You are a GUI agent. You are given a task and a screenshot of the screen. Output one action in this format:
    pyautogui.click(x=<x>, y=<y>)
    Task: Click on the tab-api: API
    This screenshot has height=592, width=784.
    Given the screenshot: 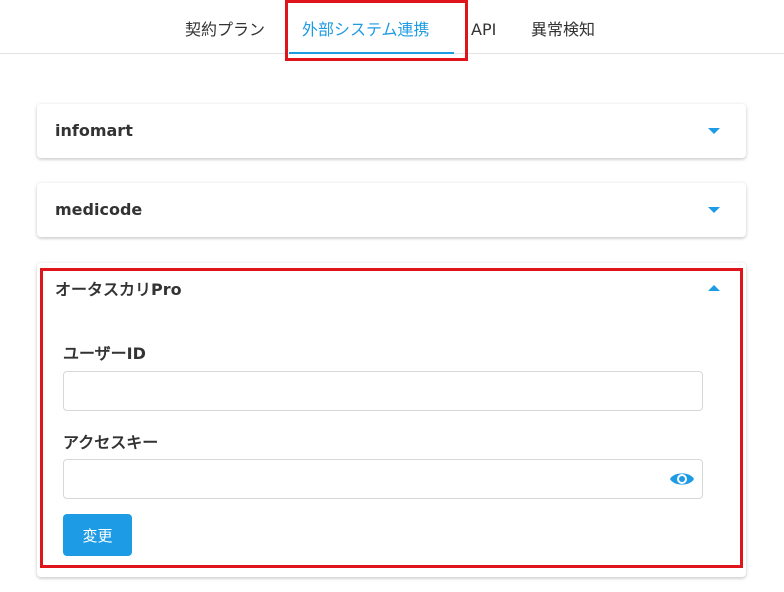 What is the action you would take?
    pyautogui.click(x=483, y=26)
    